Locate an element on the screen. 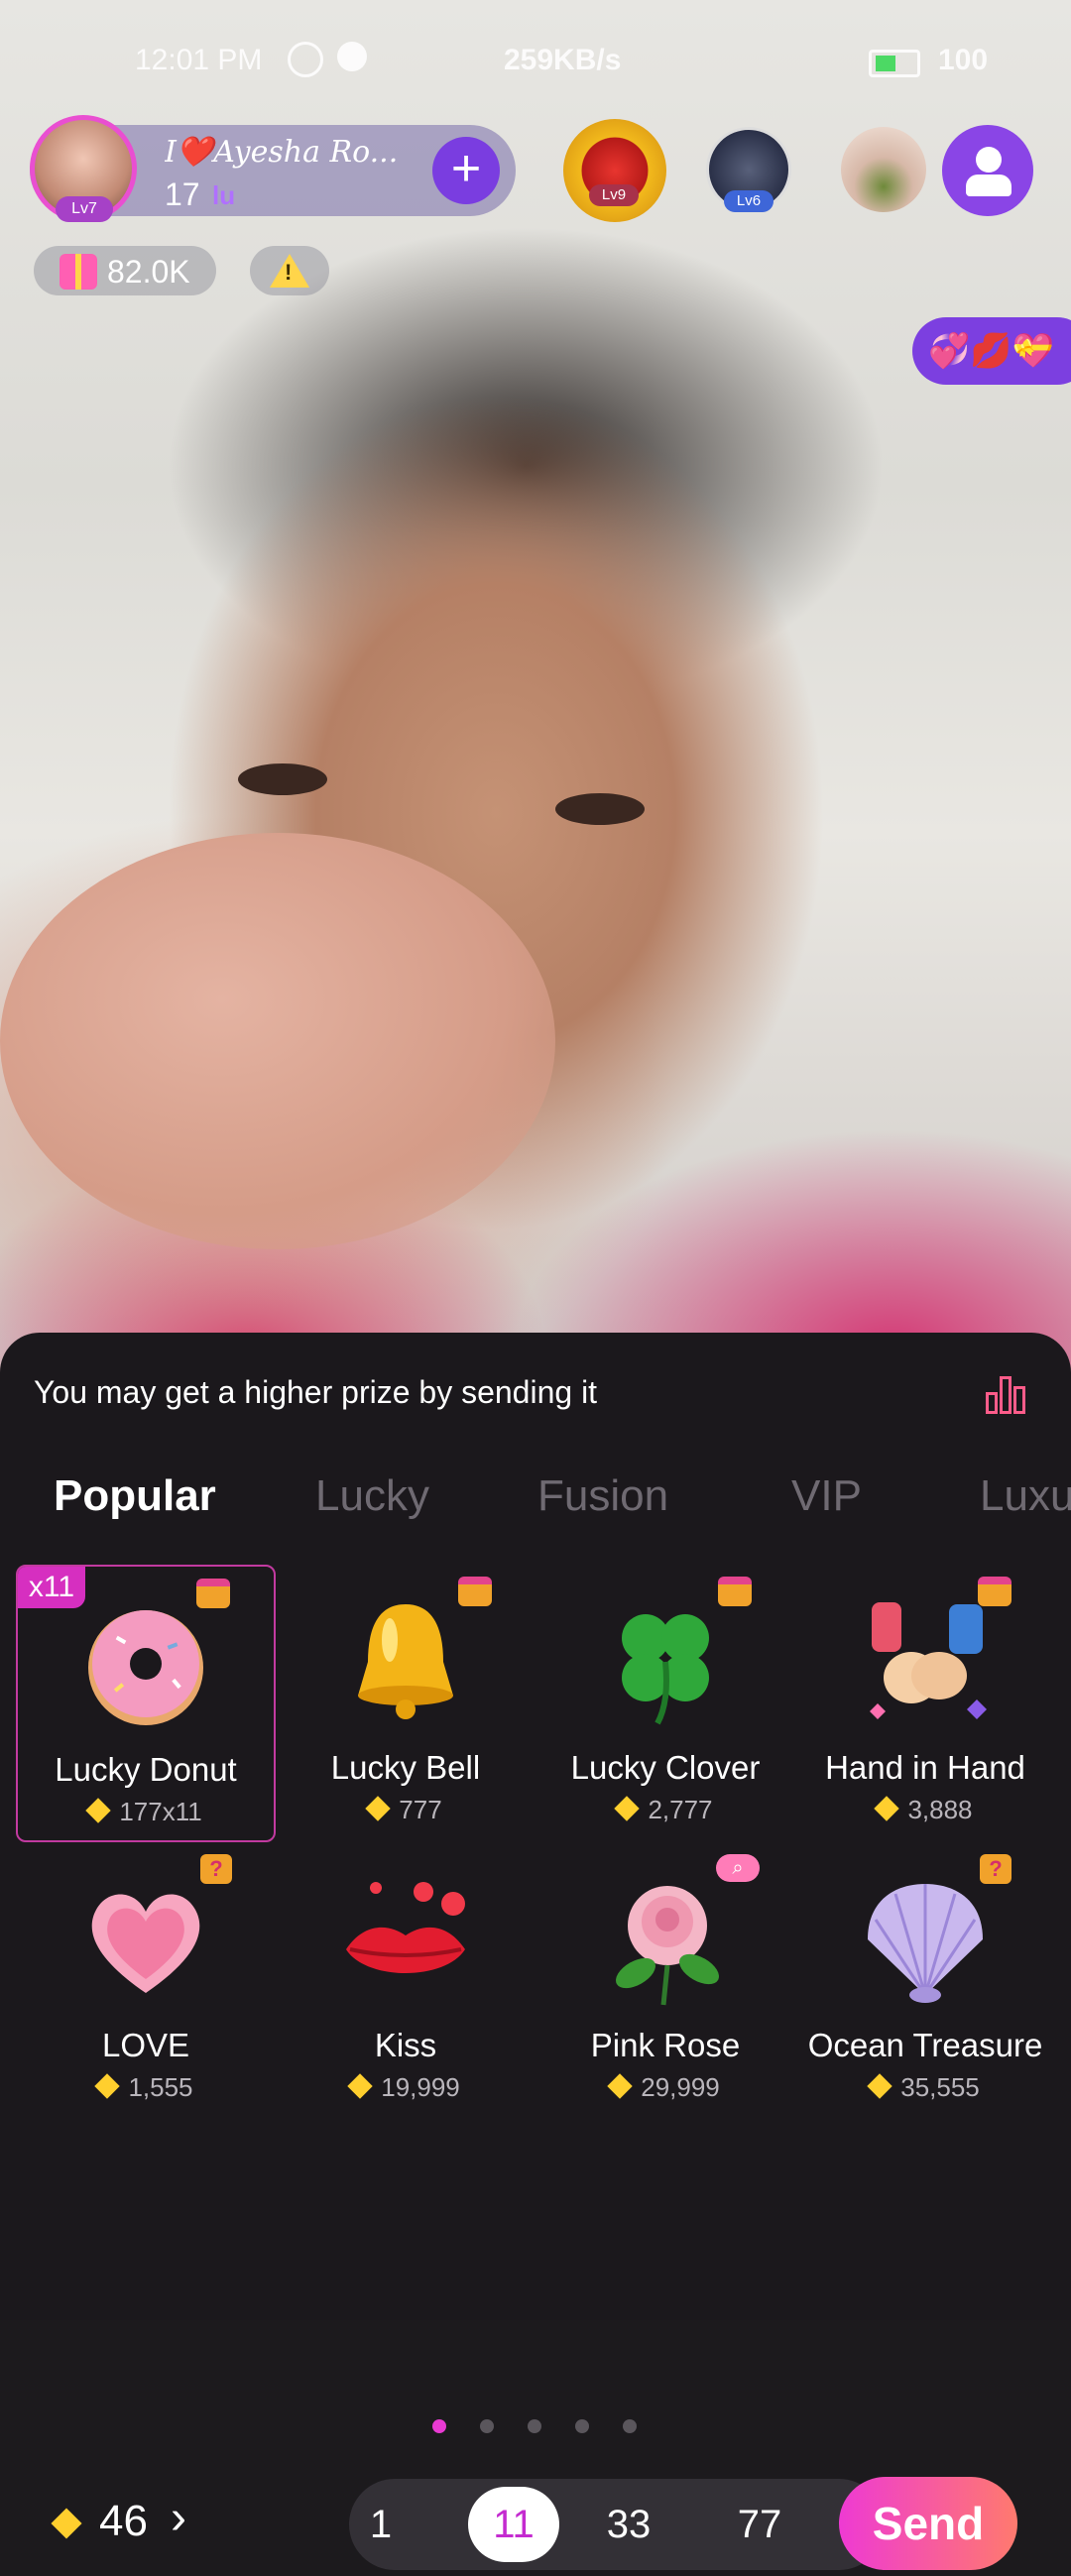 This screenshot has height=2576, width=1071. bell-icon is located at coordinates (405, 1662).